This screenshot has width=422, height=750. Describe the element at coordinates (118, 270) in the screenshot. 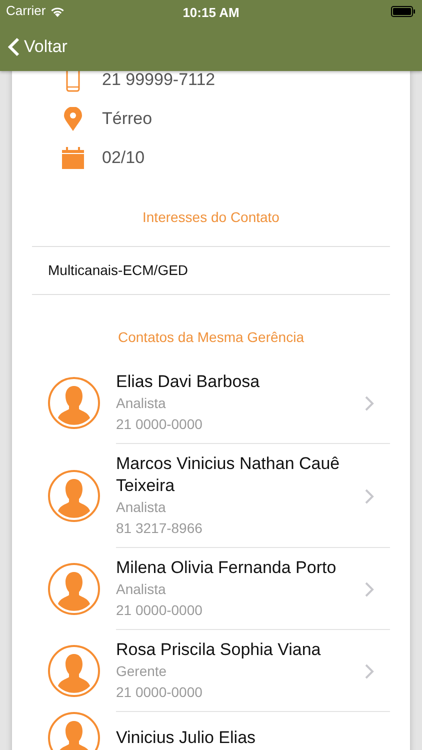

I see `interest-item: Multicanais-ECM/GED` at that location.